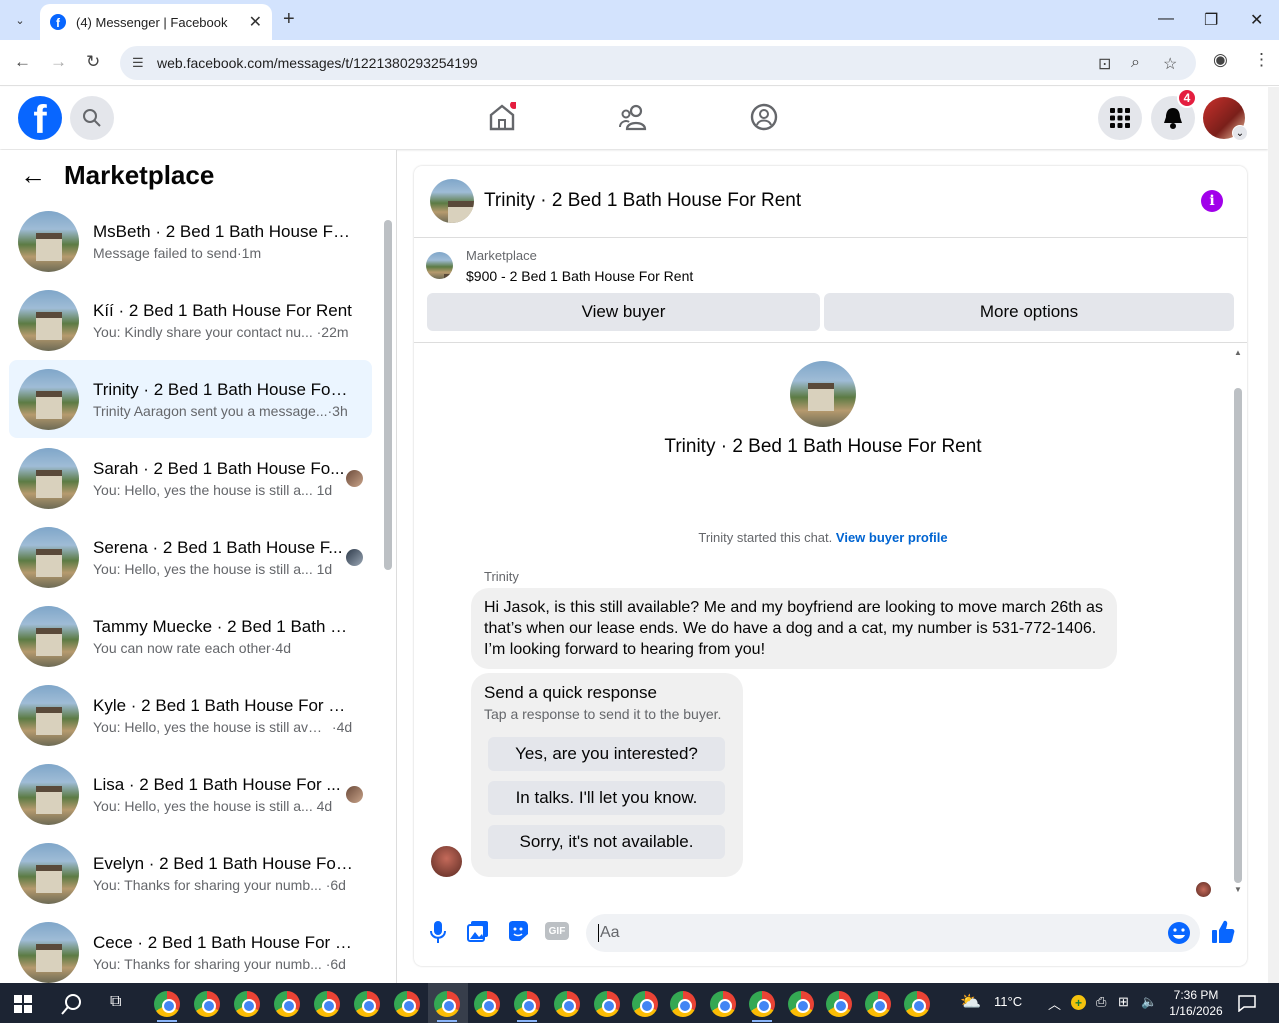 Image resolution: width=1279 pixels, height=1023 pixels. Describe the element at coordinates (344, 726) in the screenshot. I see `conversation-time: 4d` at that location.